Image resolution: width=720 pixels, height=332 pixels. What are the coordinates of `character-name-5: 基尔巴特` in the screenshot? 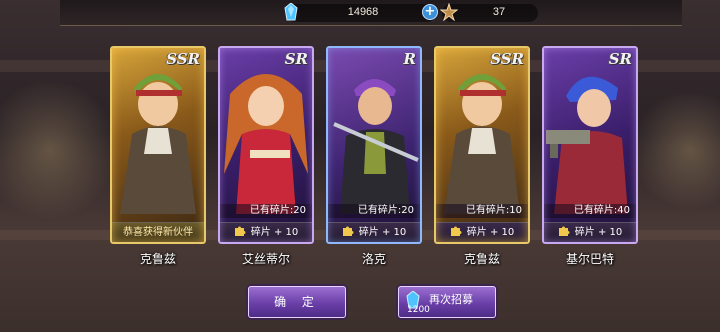 It's located at (589, 259).